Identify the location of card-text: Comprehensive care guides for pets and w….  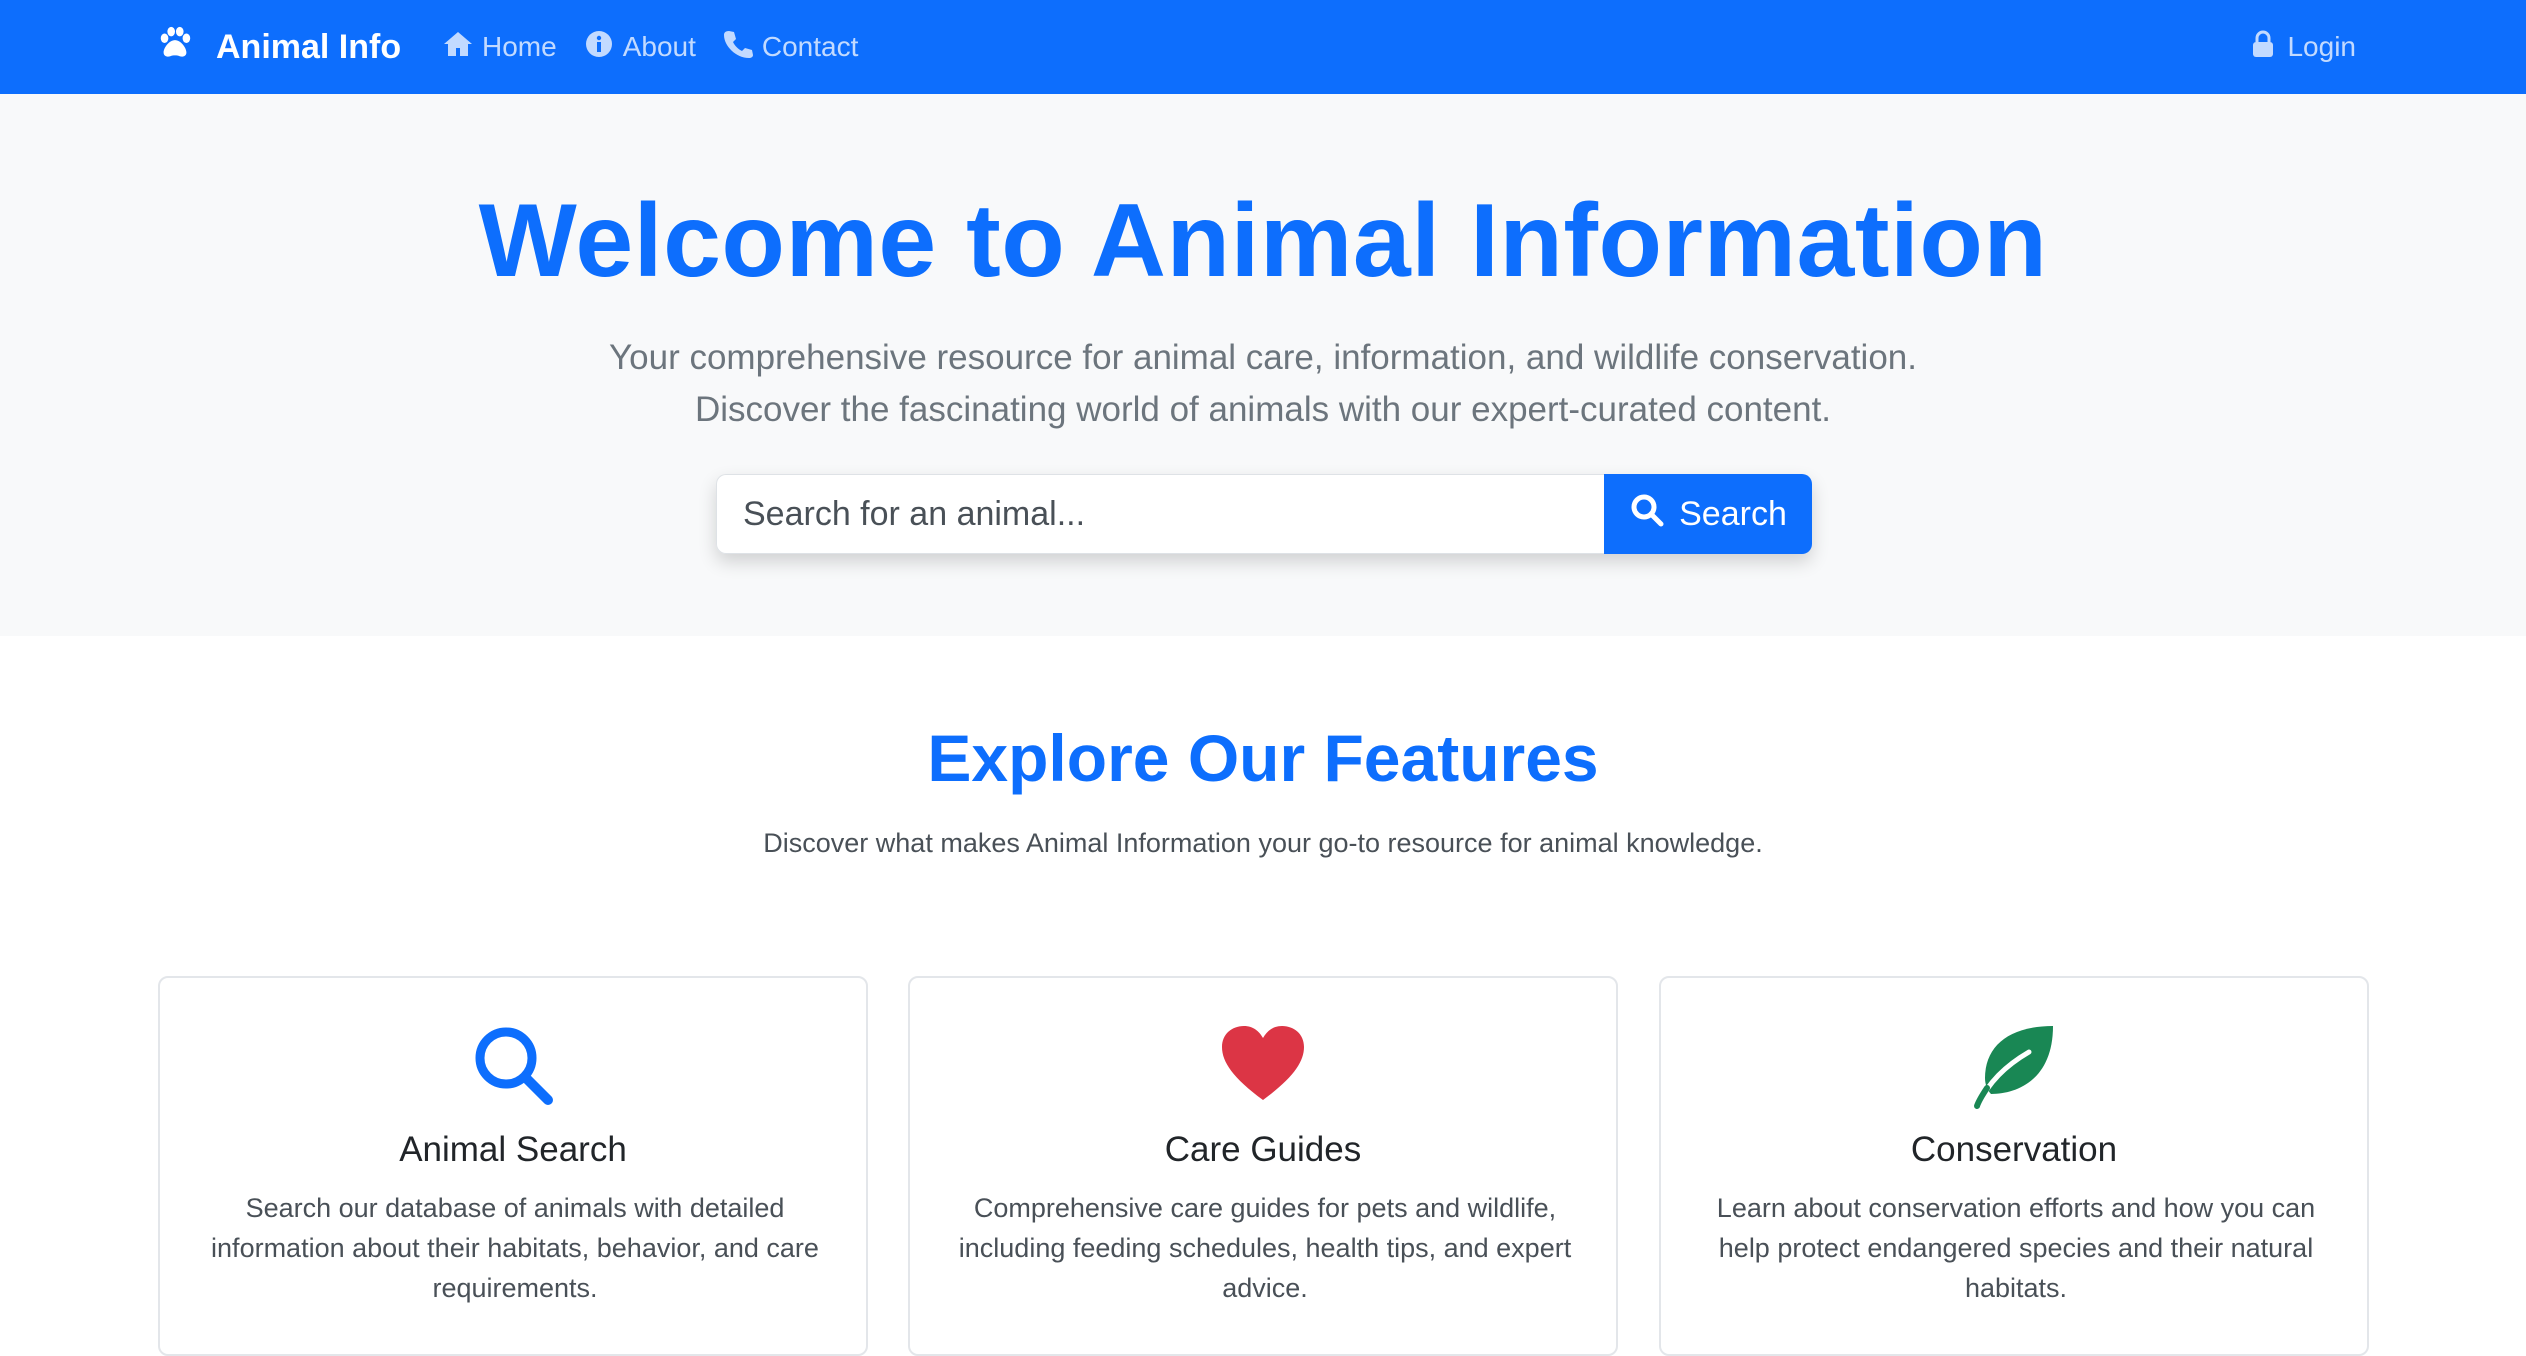
(1265, 1248).